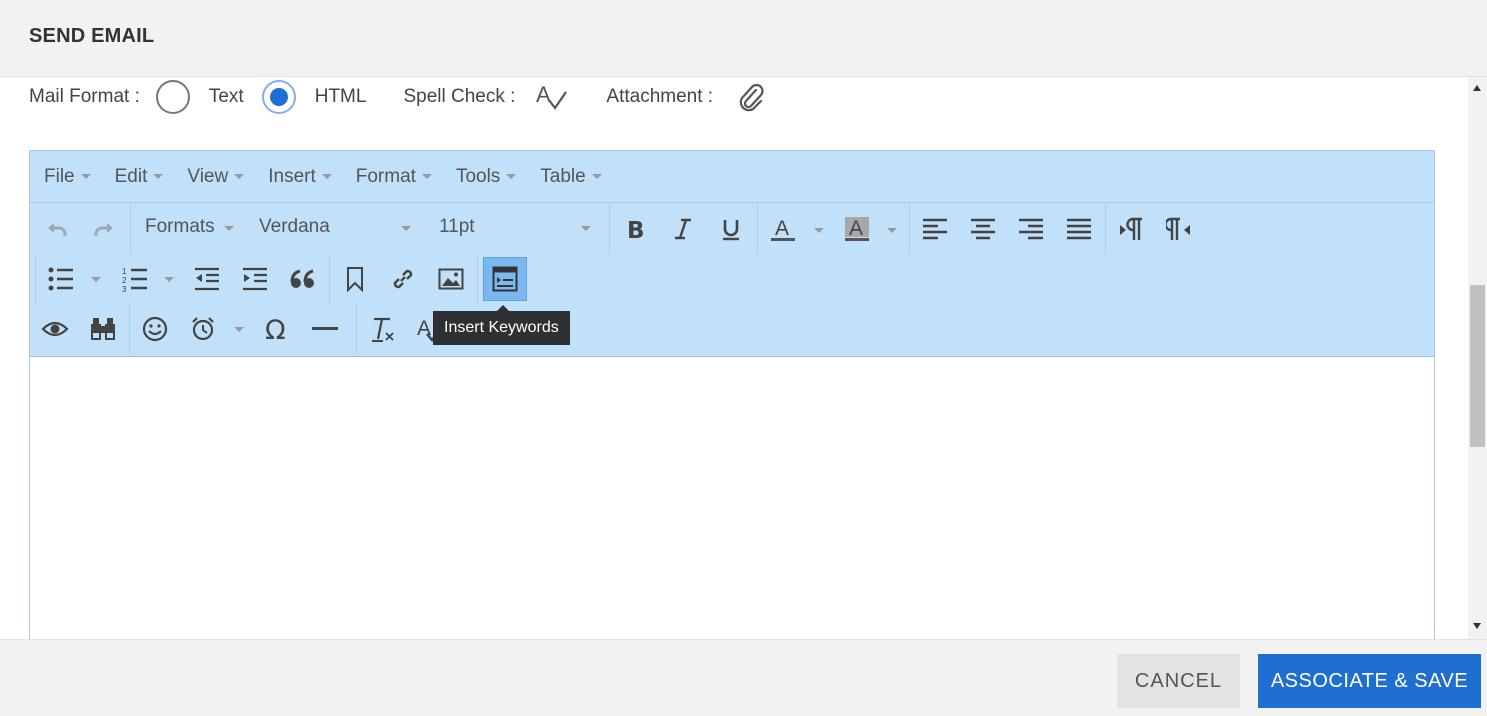 The image size is (1487, 716). I want to click on justify-button, so click(1079, 229).